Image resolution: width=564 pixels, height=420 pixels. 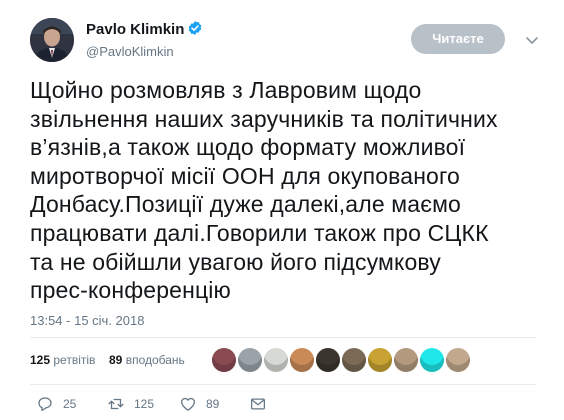 I want to click on author-block: Pavlo Klimkin @PavloKlimkin, so click(x=144, y=41).